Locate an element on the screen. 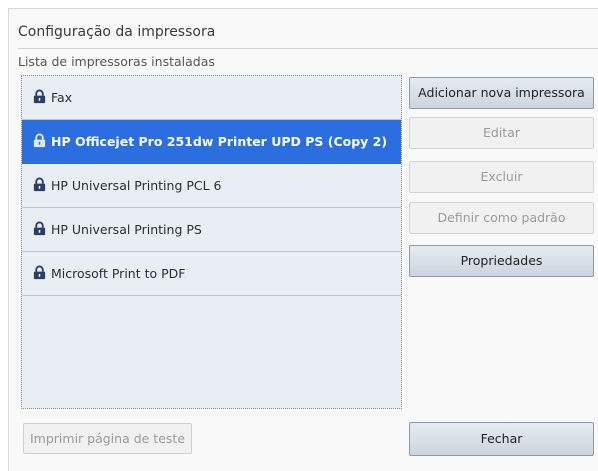 The image size is (598, 471). add-printer-button: Adicionar nova impressora is located at coordinates (501, 93).